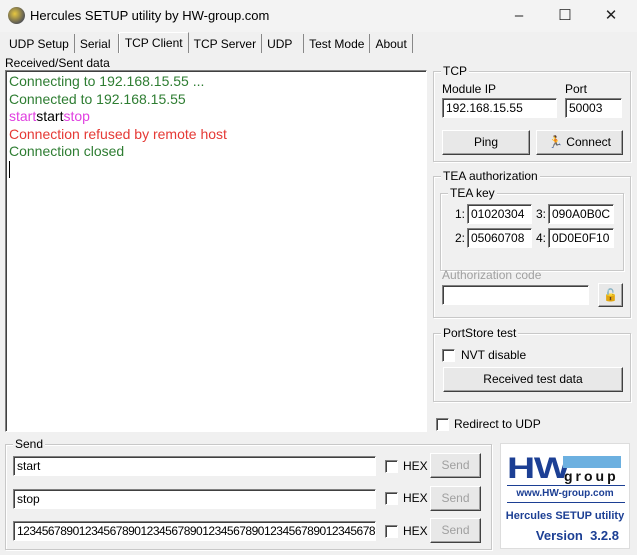  What do you see at coordinates (448, 355) in the screenshot?
I see `nvt-disable-checkbox` at bounding box center [448, 355].